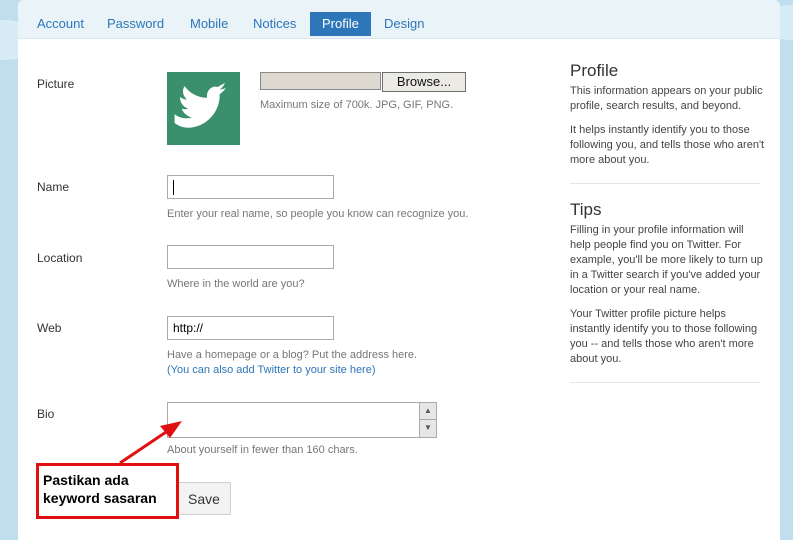 This screenshot has height=540, width=793. I want to click on bio-label: Bio, so click(46, 414).